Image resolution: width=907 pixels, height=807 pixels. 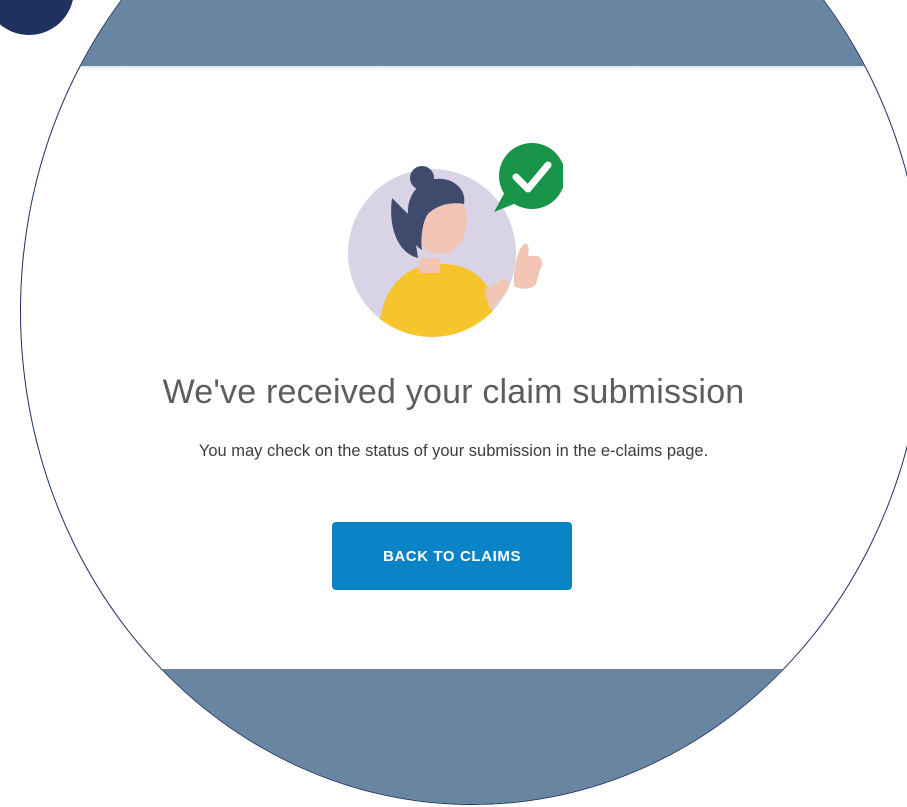 I want to click on neck, so click(x=430, y=265).